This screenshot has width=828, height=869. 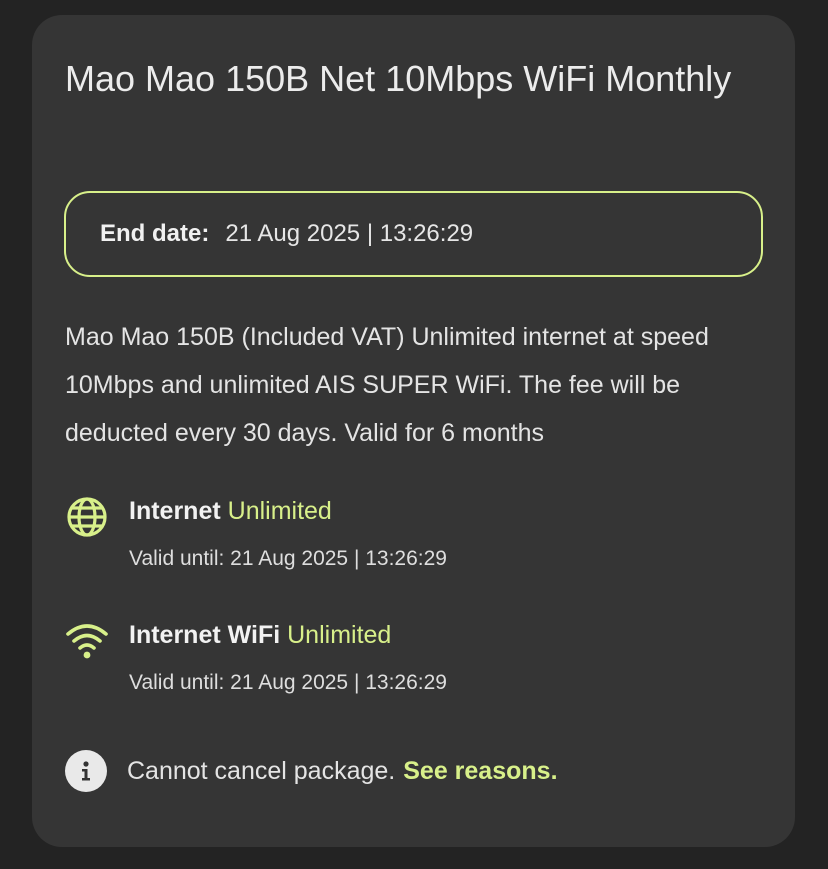 What do you see at coordinates (480, 771) in the screenshot?
I see `see-reasons-link: See reasons.` at bounding box center [480, 771].